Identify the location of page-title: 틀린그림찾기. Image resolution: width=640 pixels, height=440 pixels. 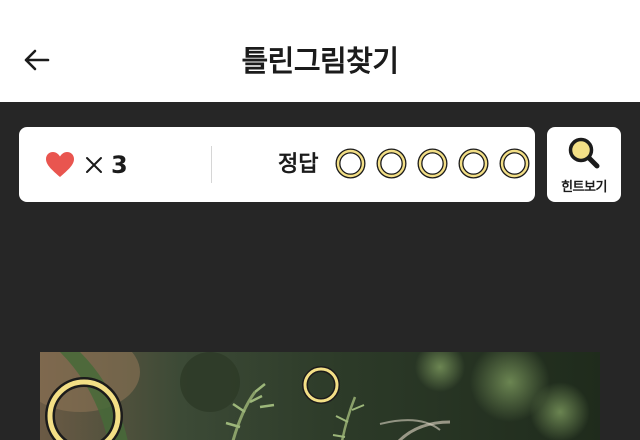
(320, 61).